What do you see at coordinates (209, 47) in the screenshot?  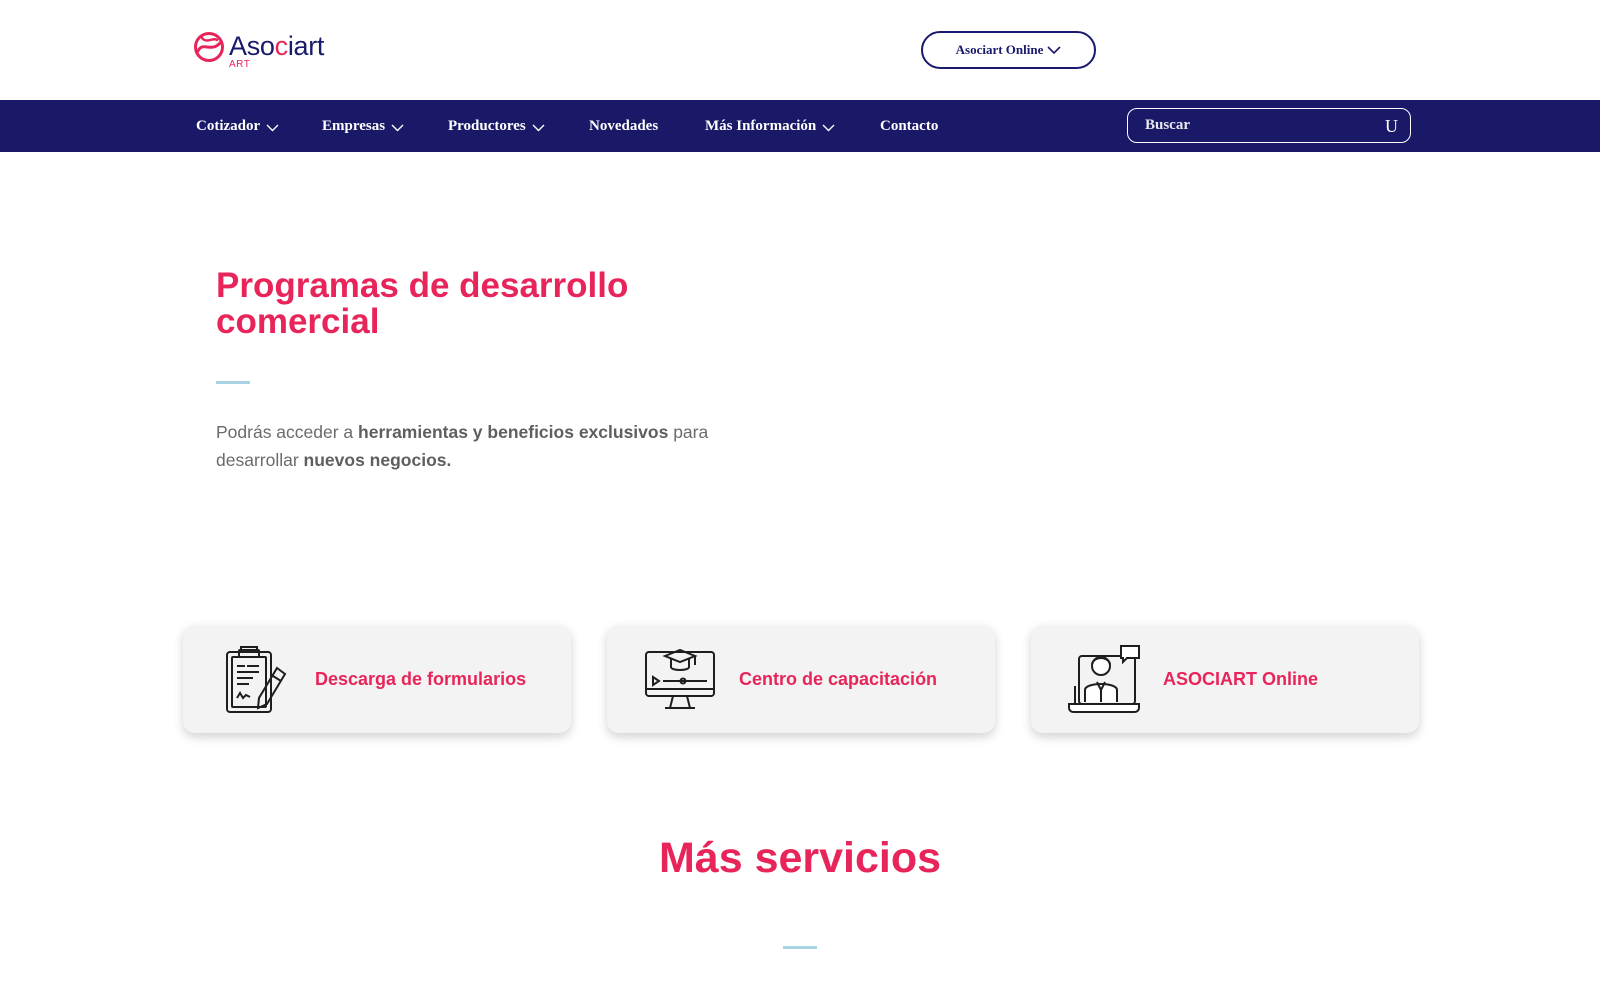 I see `asociart-logo-icon` at bounding box center [209, 47].